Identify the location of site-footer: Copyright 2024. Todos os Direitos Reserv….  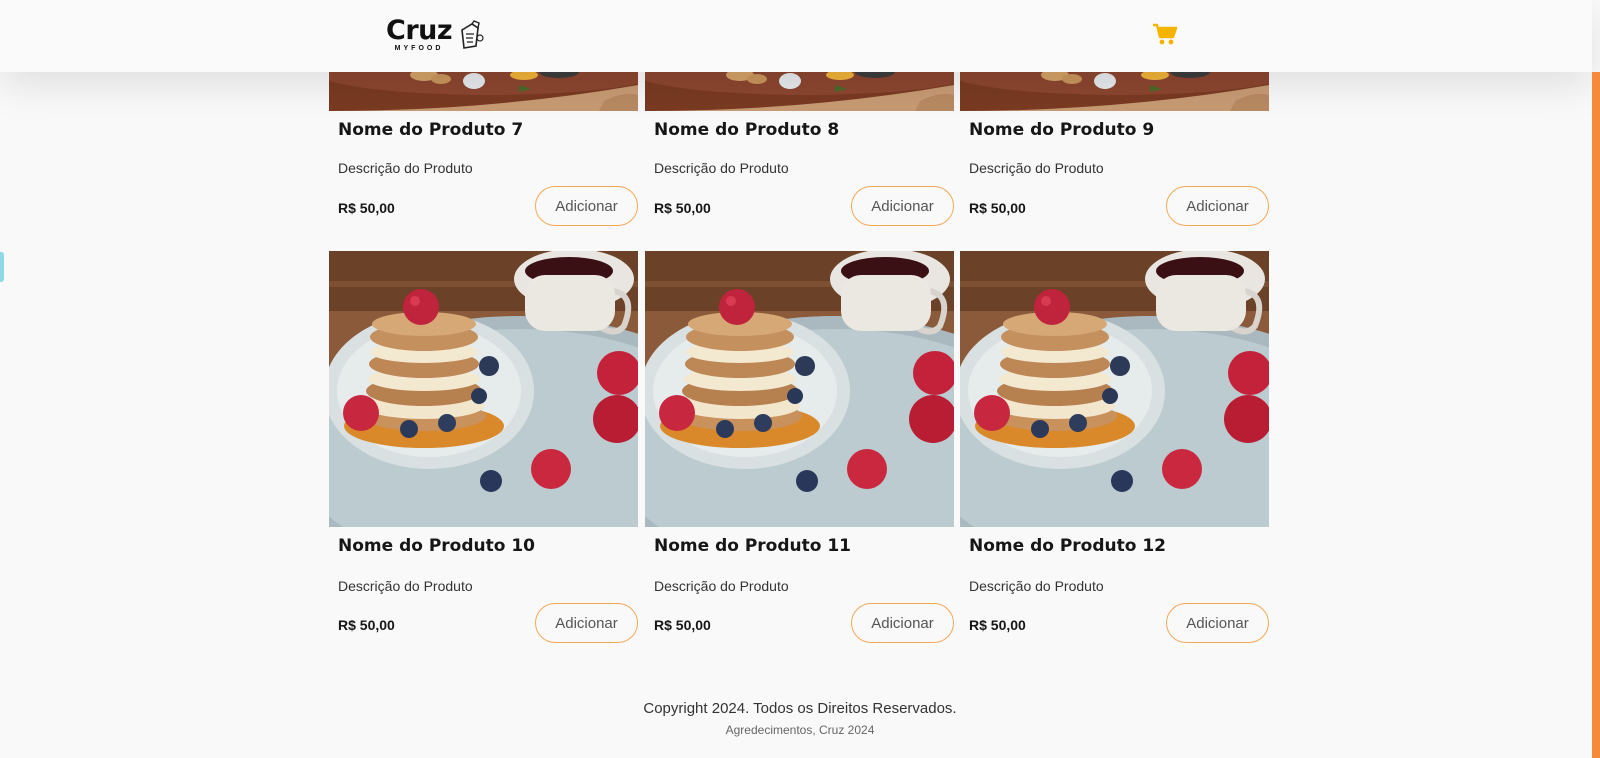
(800, 718).